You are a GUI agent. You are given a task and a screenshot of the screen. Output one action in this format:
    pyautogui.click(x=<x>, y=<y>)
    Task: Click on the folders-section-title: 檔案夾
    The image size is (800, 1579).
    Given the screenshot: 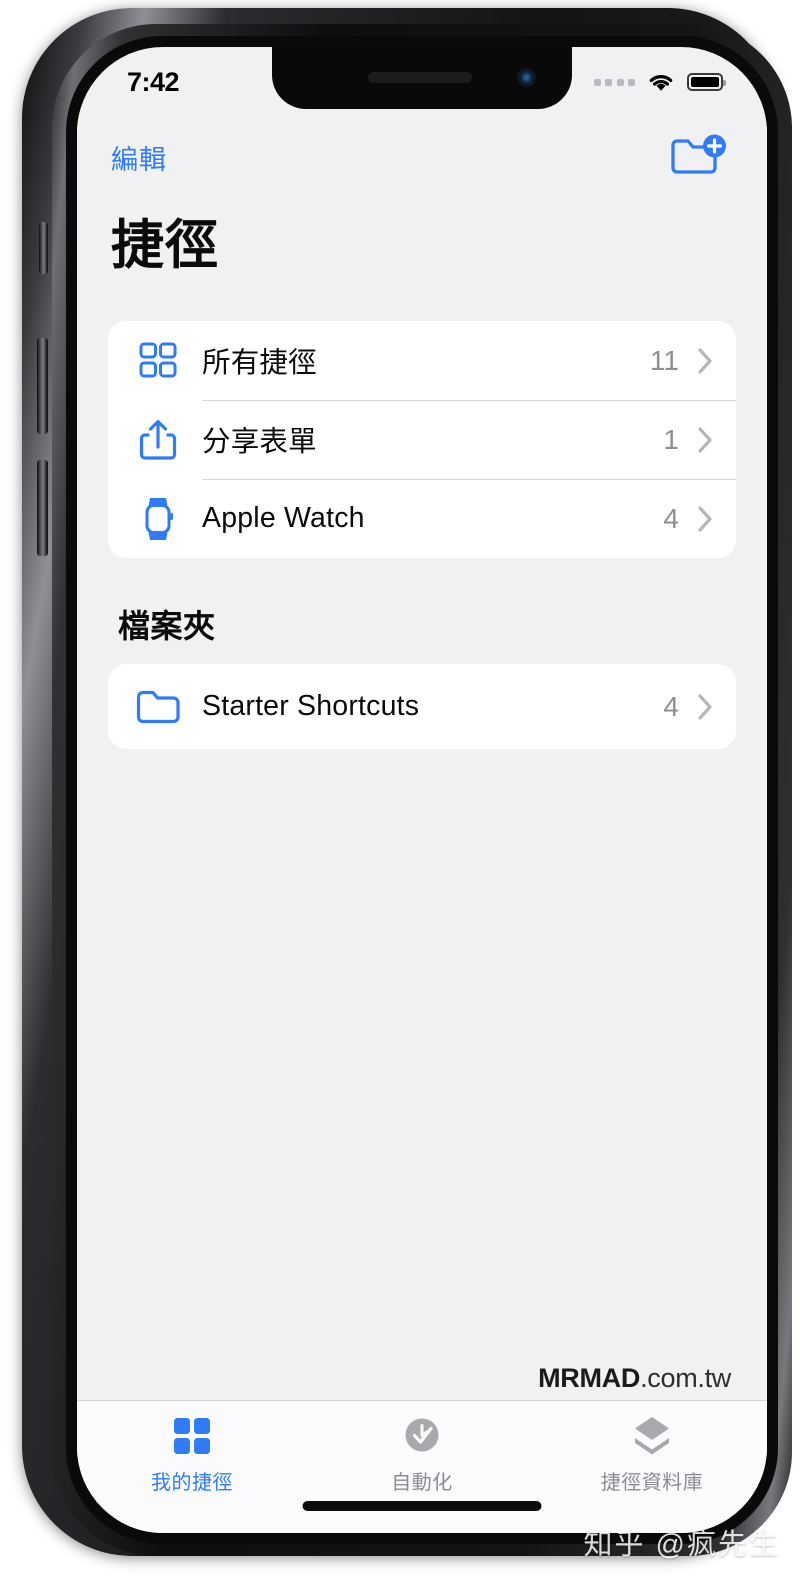 What is the action you would take?
    pyautogui.click(x=167, y=626)
    